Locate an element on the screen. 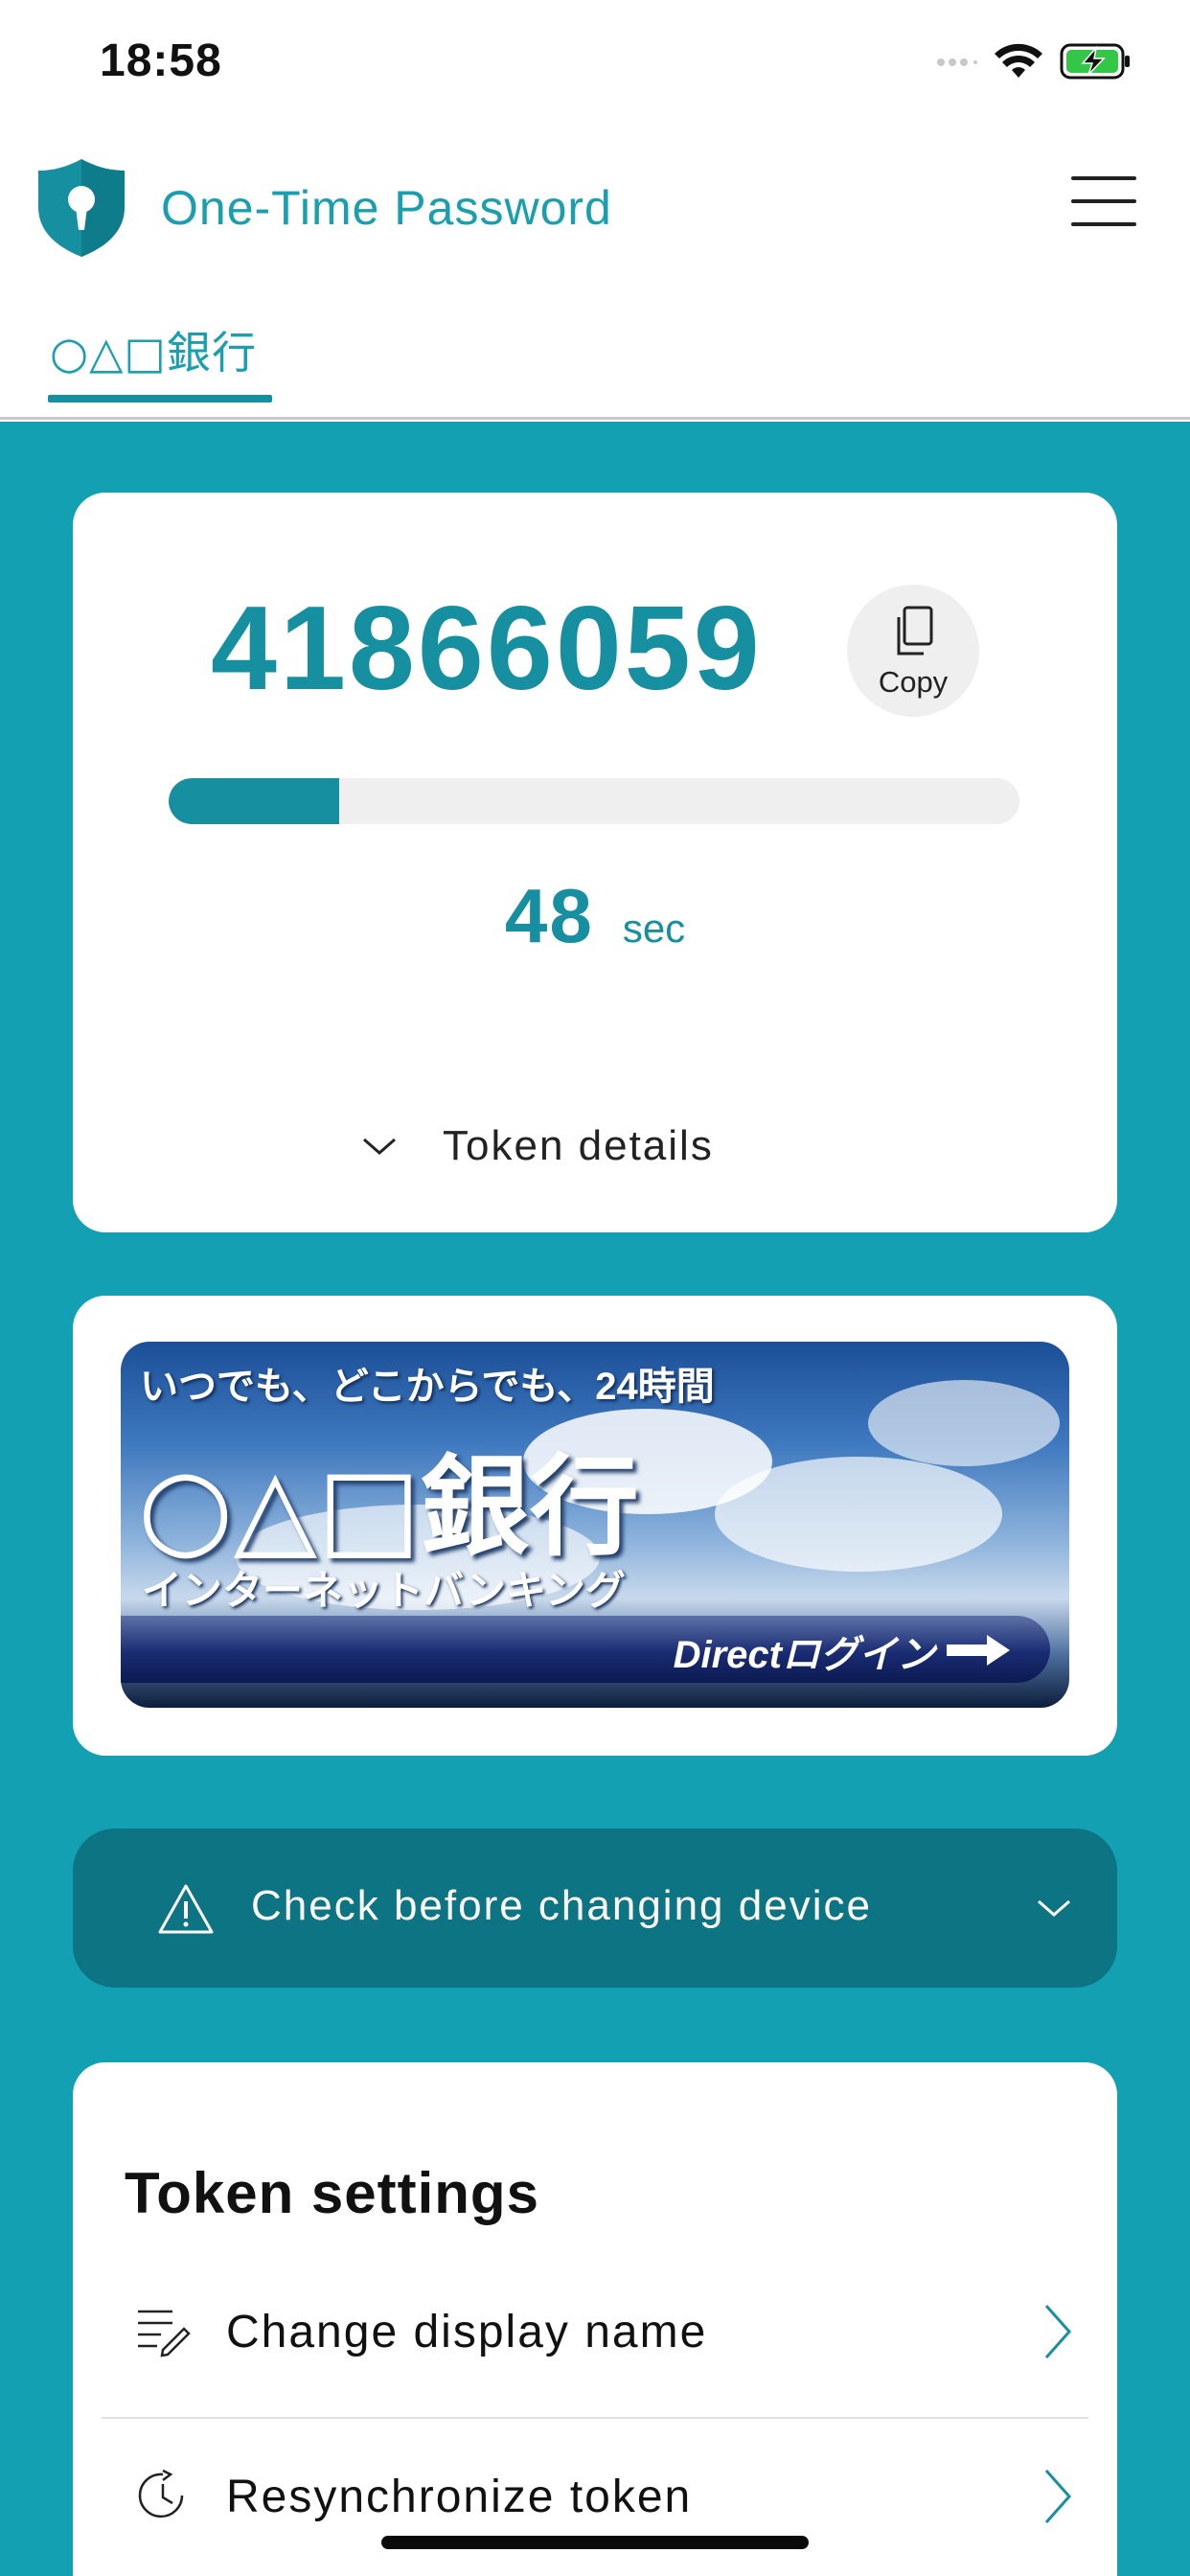 The height and width of the screenshot is (2576, 1190). otp-code: 41866059 is located at coordinates (487, 649).